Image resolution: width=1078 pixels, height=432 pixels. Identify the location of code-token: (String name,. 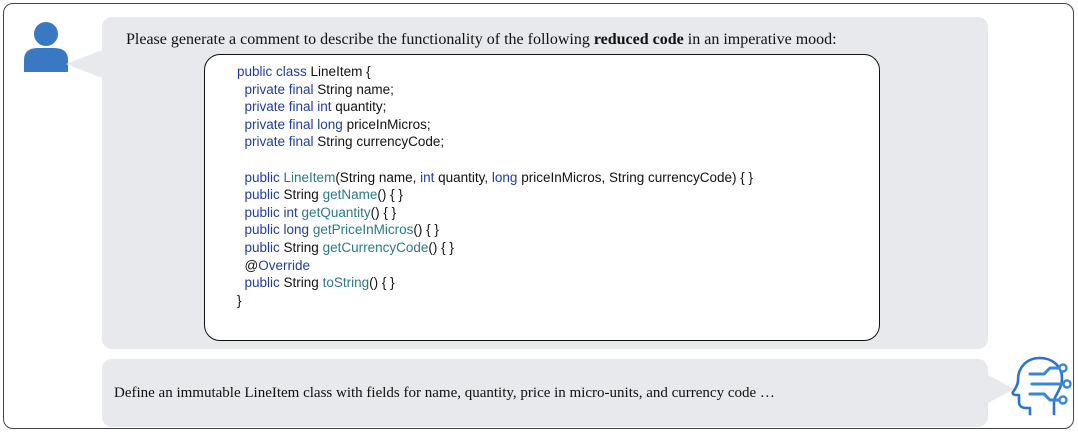
(378, 177).